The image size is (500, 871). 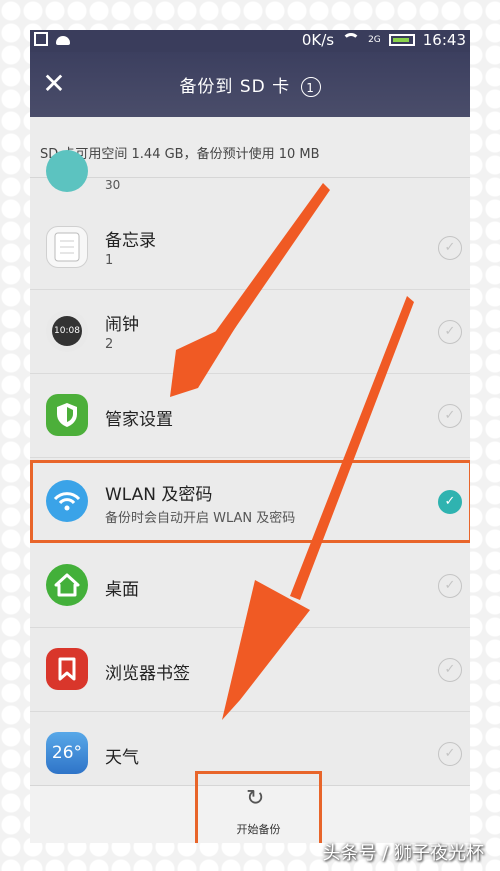 What do you see at coordinates (250, 670) in the screenshot?
I see `list-item-bookmarks: 浏览器书签 ✓` at bounding box center [250, 670].